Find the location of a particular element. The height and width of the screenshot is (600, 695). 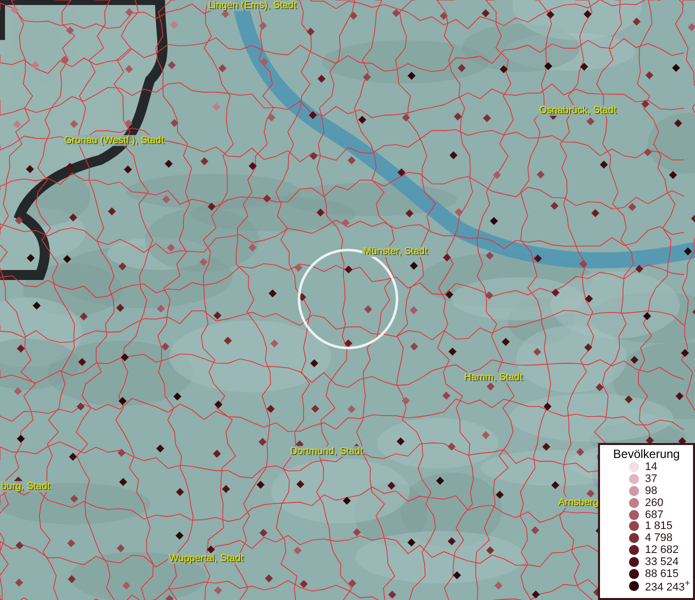

place-label: Hamm, Stadt is located at coordinates (493, 377).